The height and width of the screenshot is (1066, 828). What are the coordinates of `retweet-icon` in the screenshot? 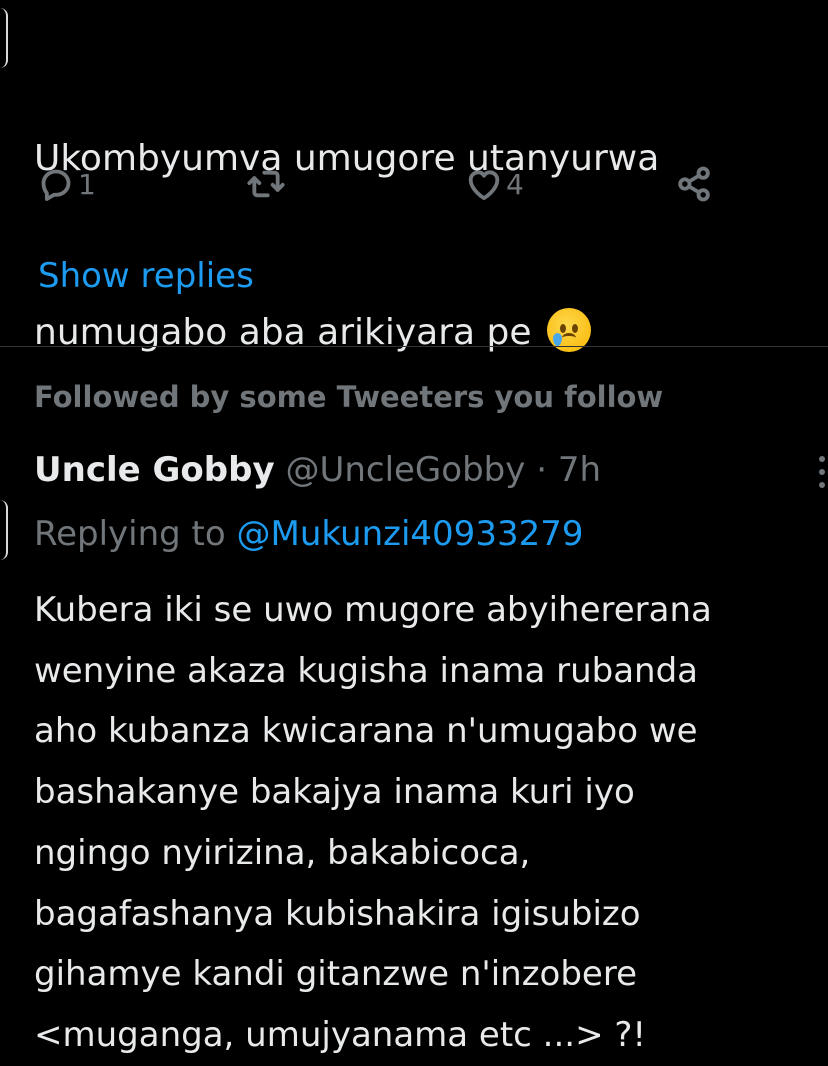 It's located at (266, 184).